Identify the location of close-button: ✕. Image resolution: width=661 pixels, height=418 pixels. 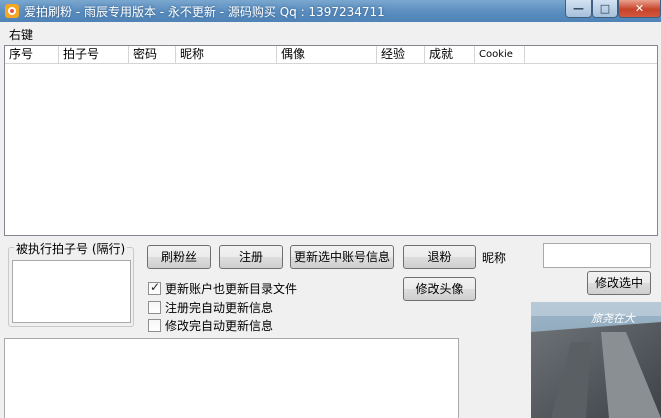
(639, 9).